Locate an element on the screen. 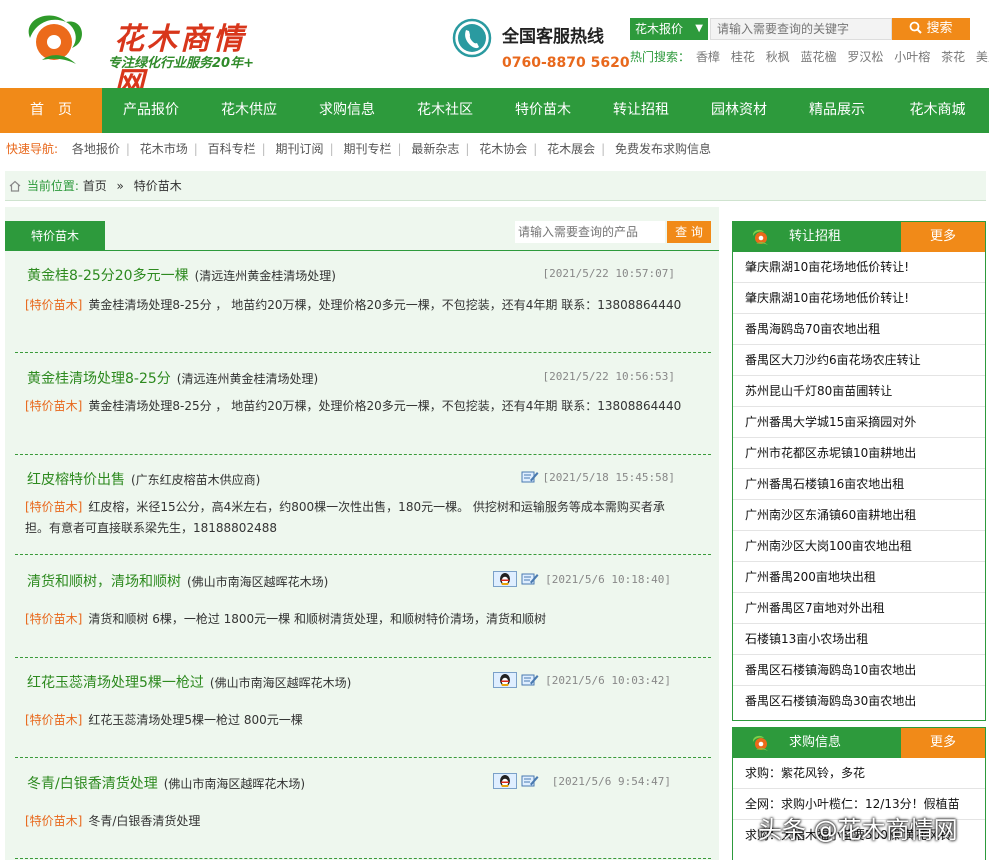  nav-item-community: 花木社区 is located at coordinates (445, 110).